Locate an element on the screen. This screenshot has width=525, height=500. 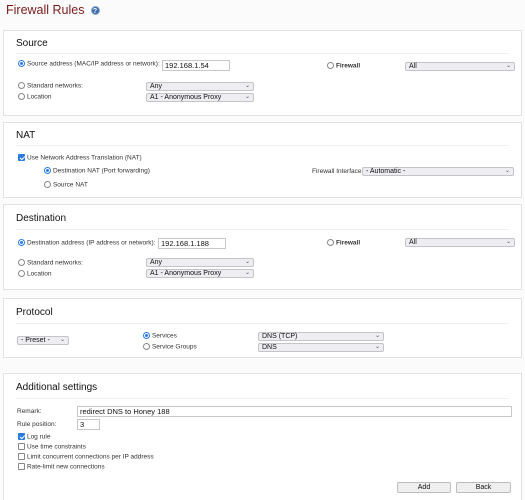
remark-input: redirect DNS to Honey 188 is located at coordinates (294, 411).